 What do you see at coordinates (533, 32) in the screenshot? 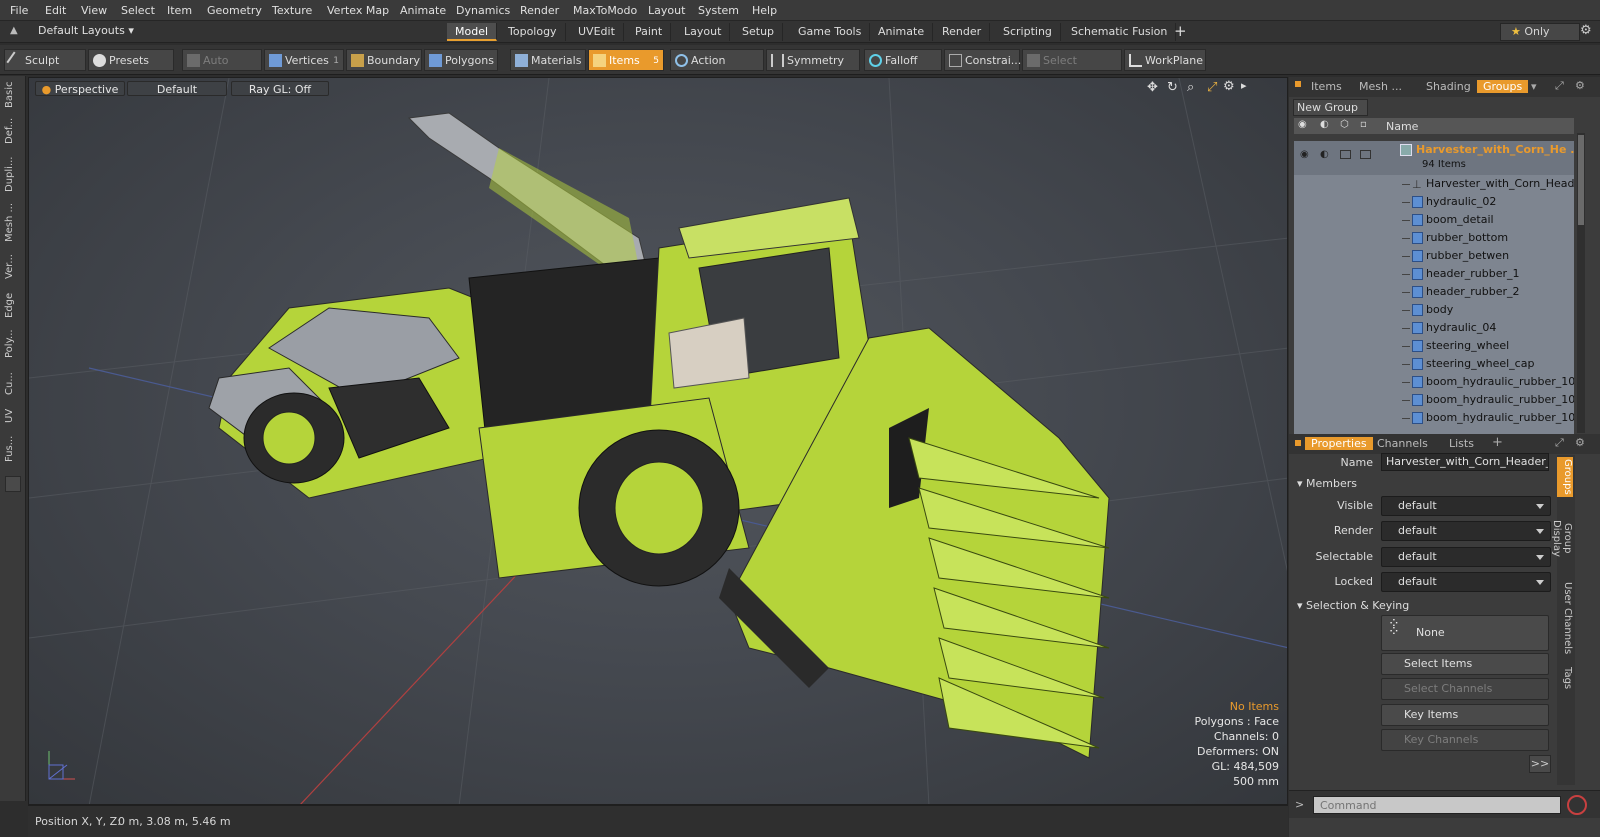
I see `tab-topology: Topology` at bounding box center [533, 32].